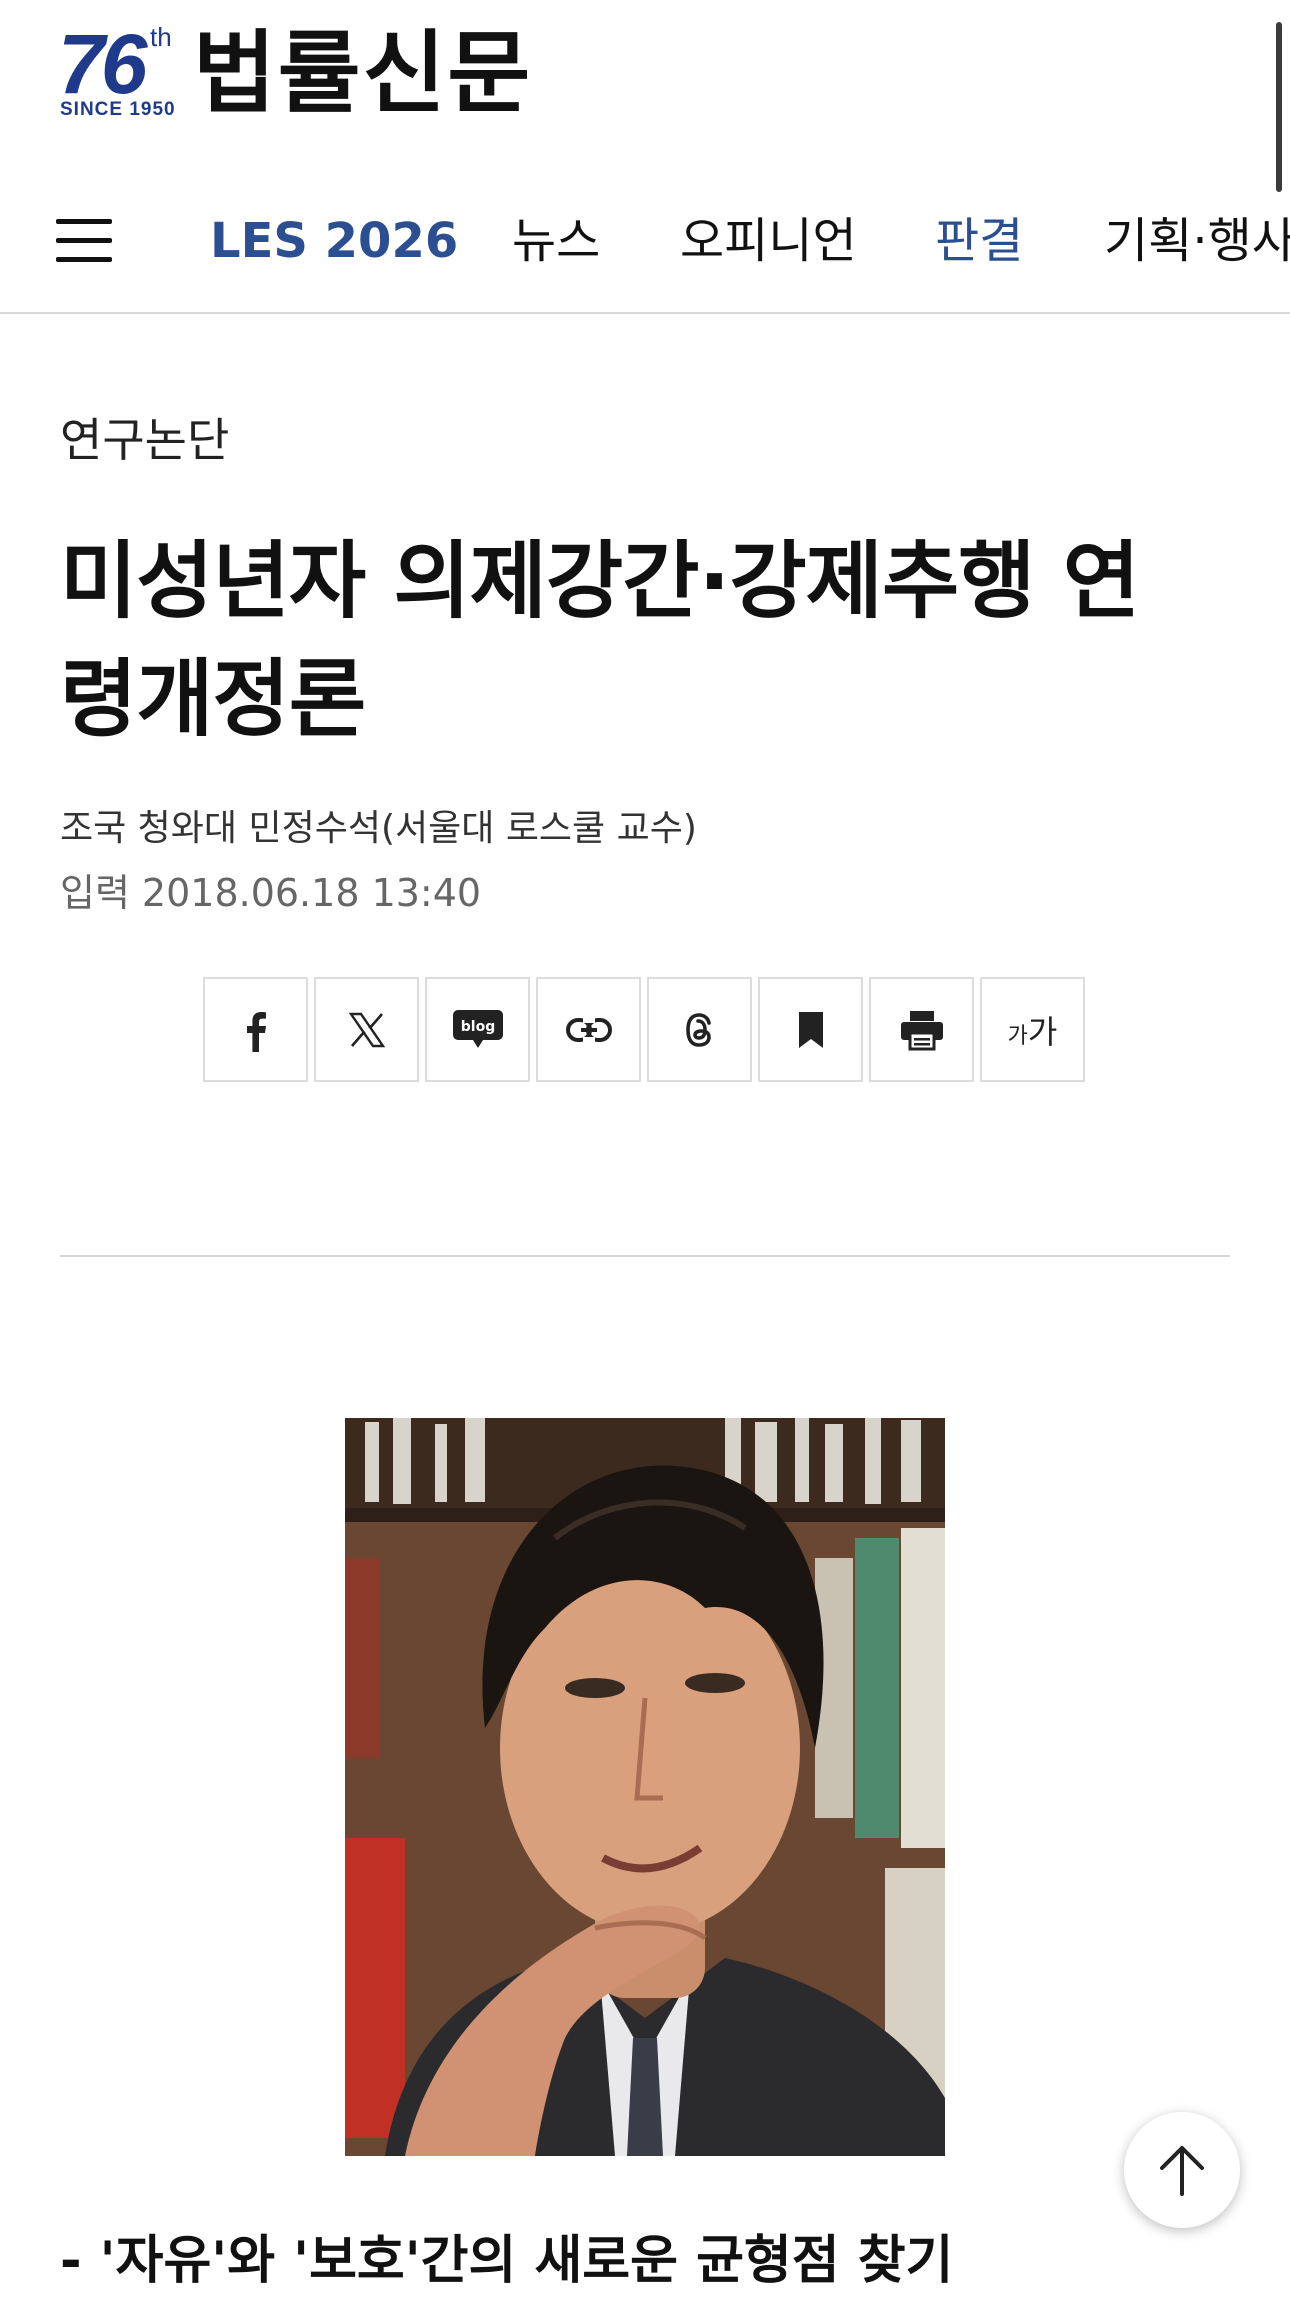 The image size is (1290, 2299). What do you see at coordinates (334, 241) in the screenshot?
I see `nav-item-les2026: LES 2026` at bounding box center [334, 241].